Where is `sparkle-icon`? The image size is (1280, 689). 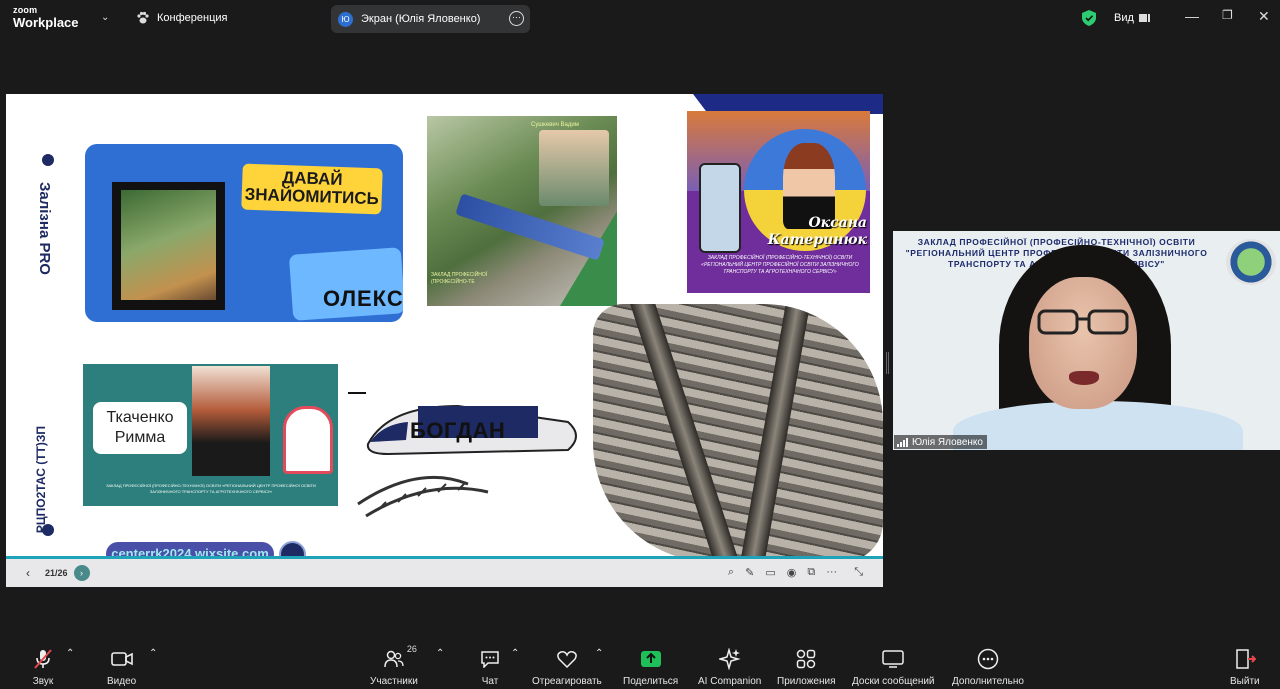
sparkle-icon is located at coordinates (729, 659).